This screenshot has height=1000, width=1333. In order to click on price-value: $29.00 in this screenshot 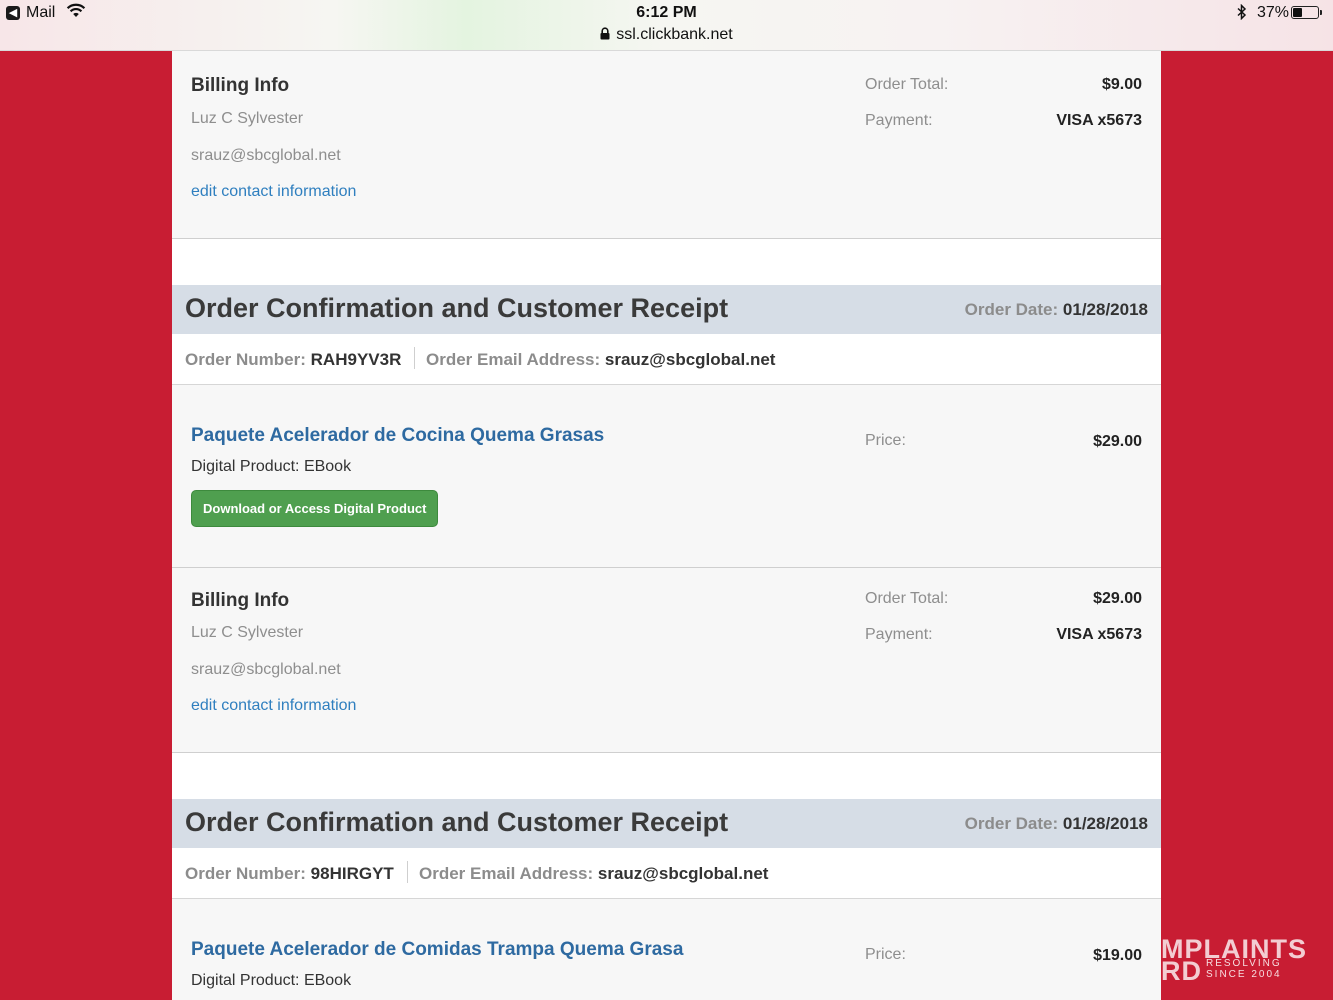, I will do `click(1117, 441)`.